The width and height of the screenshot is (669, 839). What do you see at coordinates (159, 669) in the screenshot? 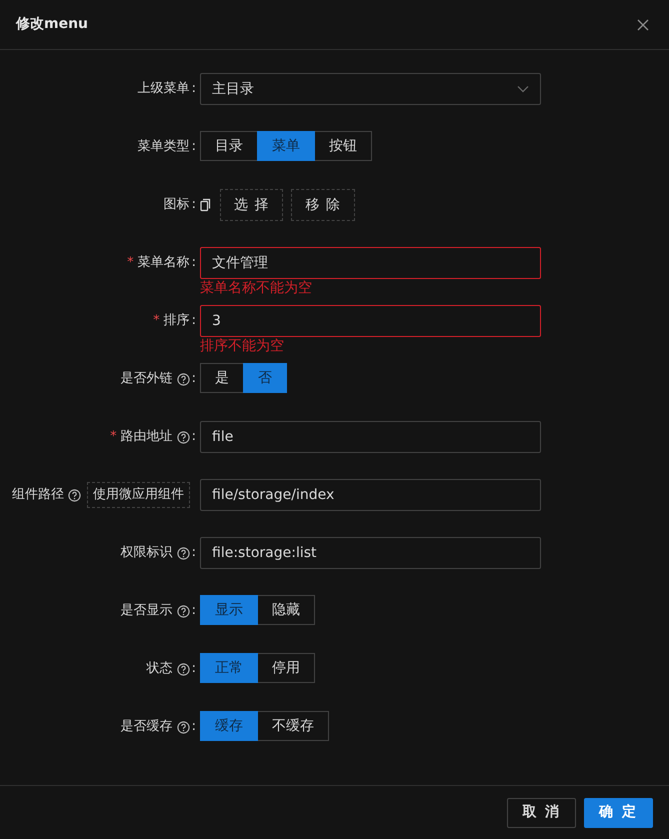
I see `field-label: 状态` at bounding box center [159, 669].